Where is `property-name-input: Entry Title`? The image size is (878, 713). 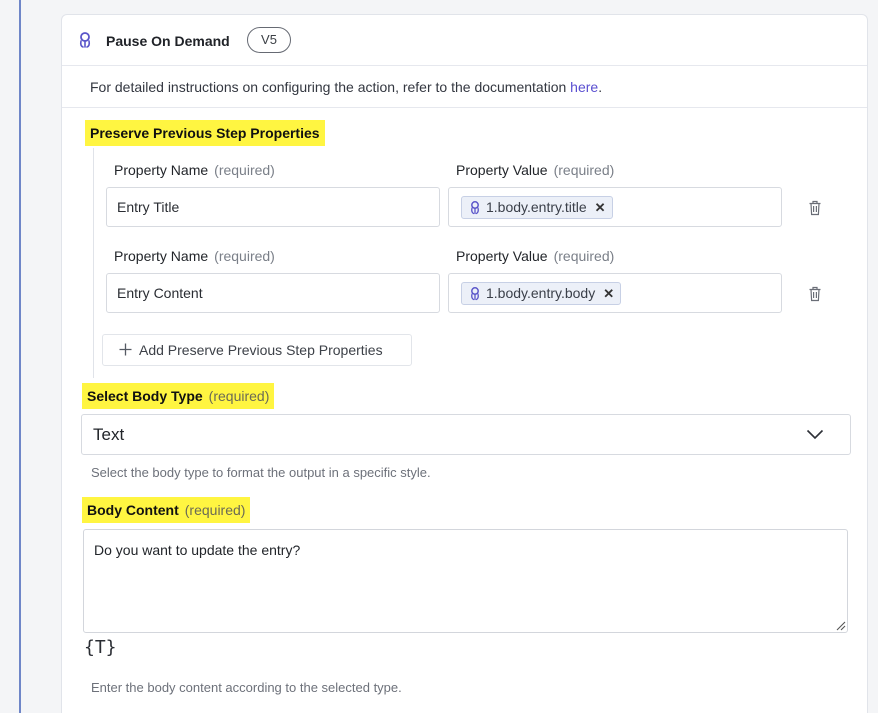
property-name-input: Entry Title is located at coordinates (273, 207).